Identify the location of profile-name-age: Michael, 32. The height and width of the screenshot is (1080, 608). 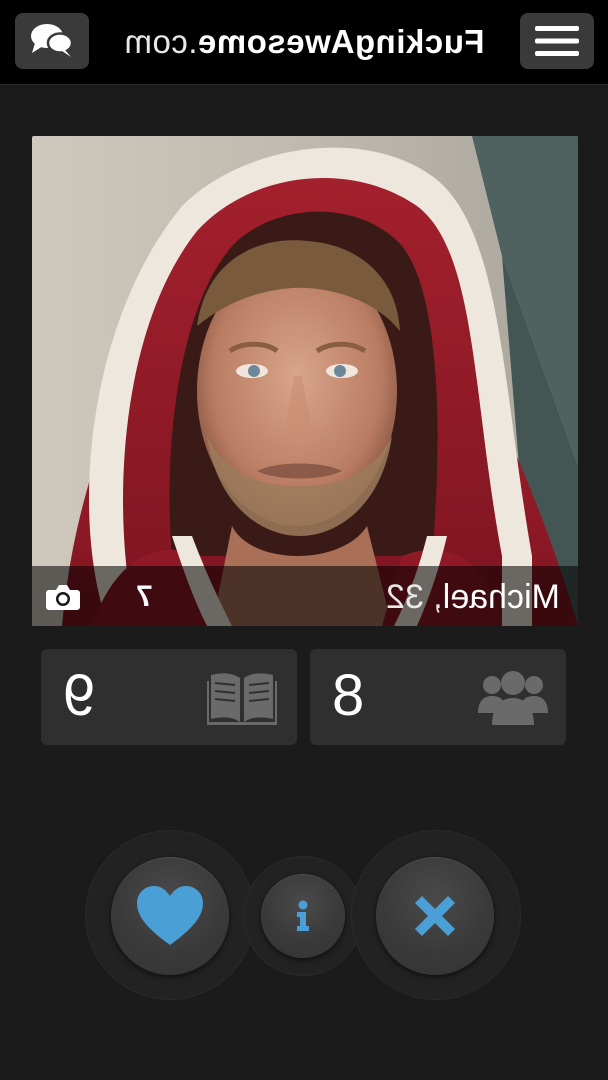
(473, 597).